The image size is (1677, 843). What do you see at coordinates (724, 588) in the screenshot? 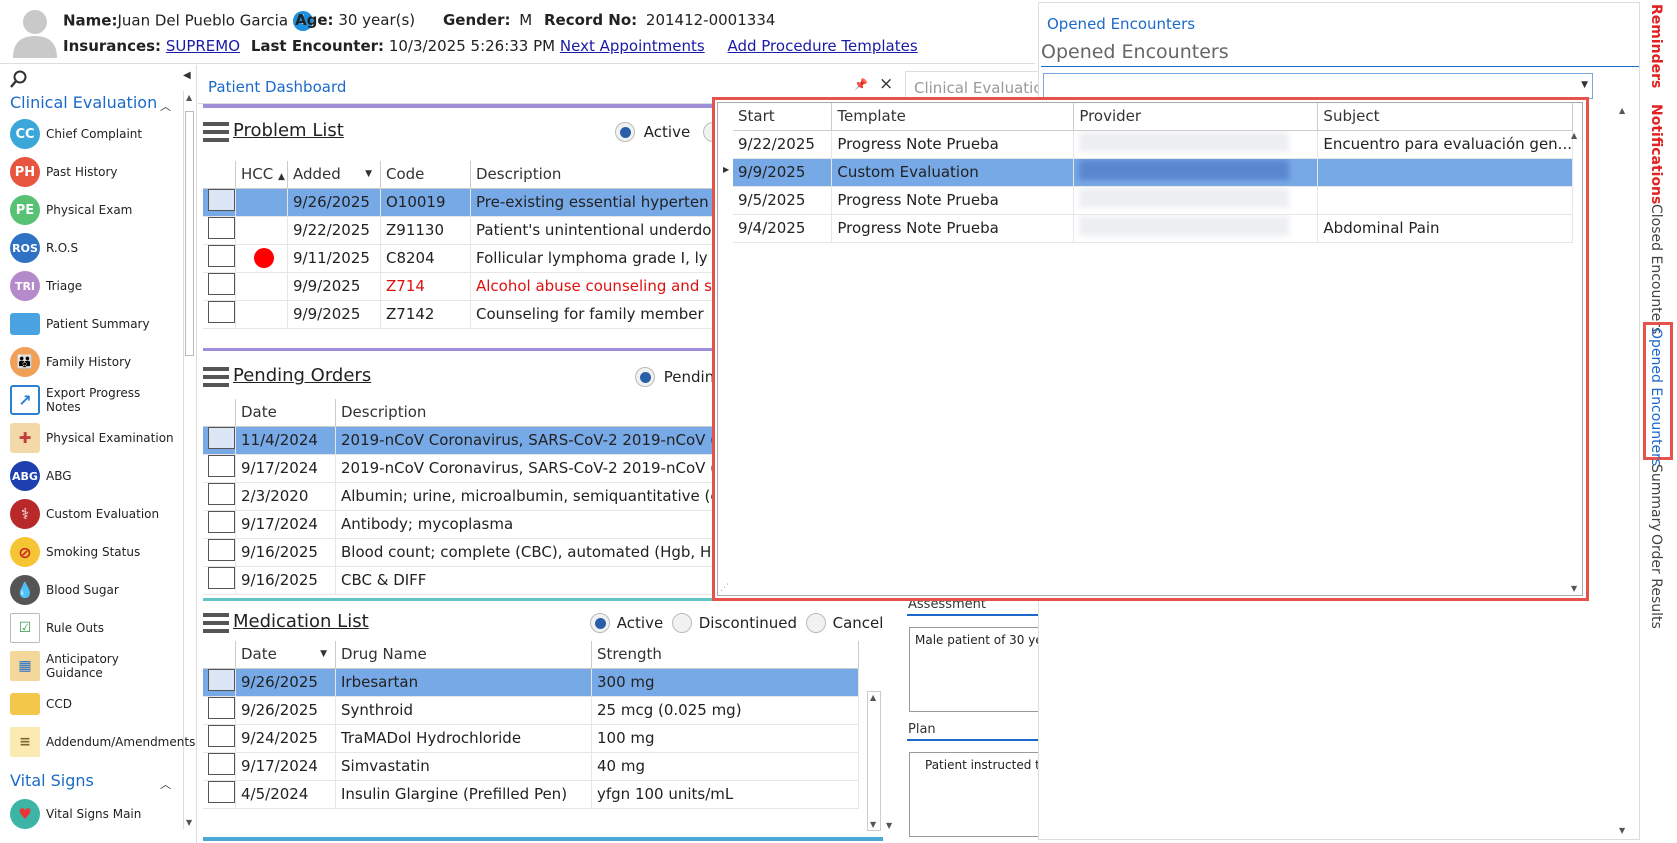
I see `resize-grip-icon: ⋰` at bounding box center [724, 588].